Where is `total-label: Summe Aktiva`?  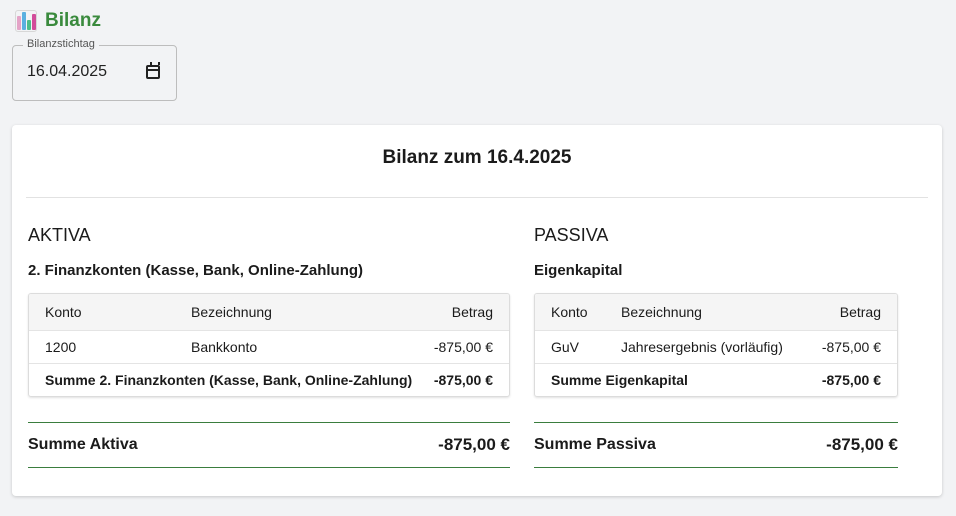
total-label: Summe Aktiva is located at coordinates (83, 444).